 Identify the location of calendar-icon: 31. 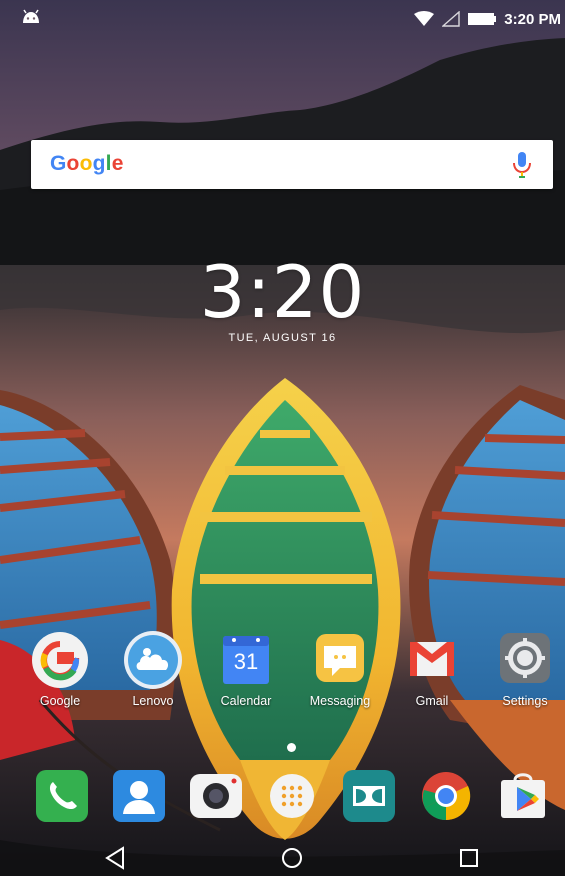
(246, 660).